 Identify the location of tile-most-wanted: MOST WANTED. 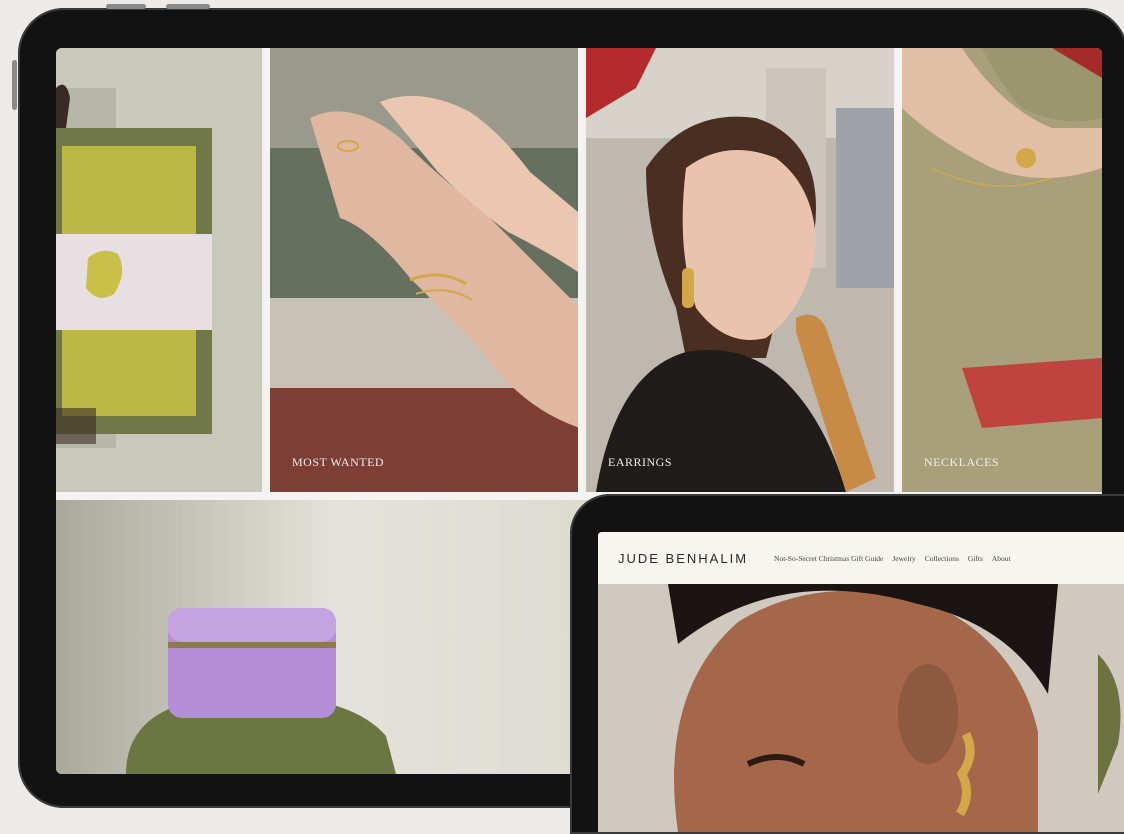
(424, 270).